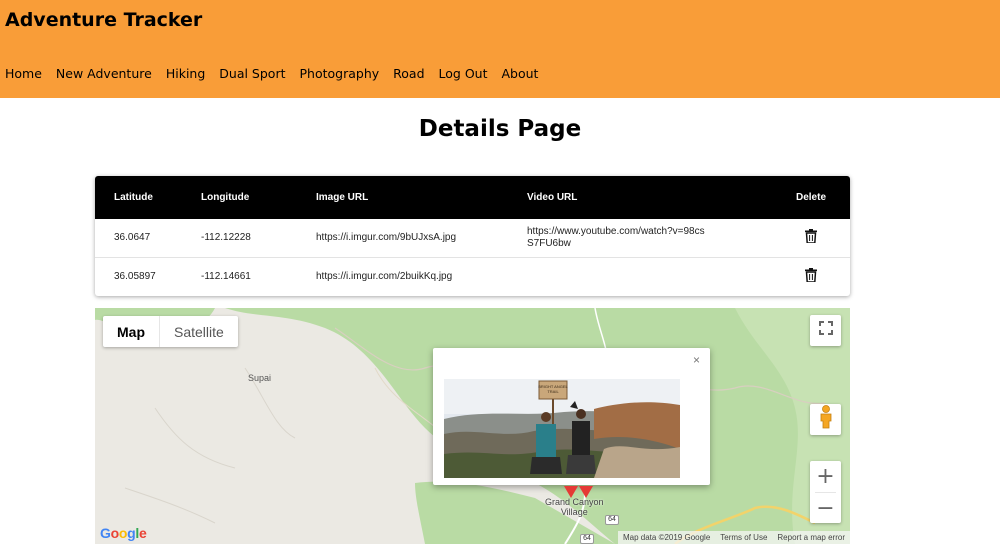 The width and height of the screenshot is (1000, 557). Describe the element at coordinates (104, 73) in the screenshot. I see `nav-new-adventure: New Adventure` at that location.